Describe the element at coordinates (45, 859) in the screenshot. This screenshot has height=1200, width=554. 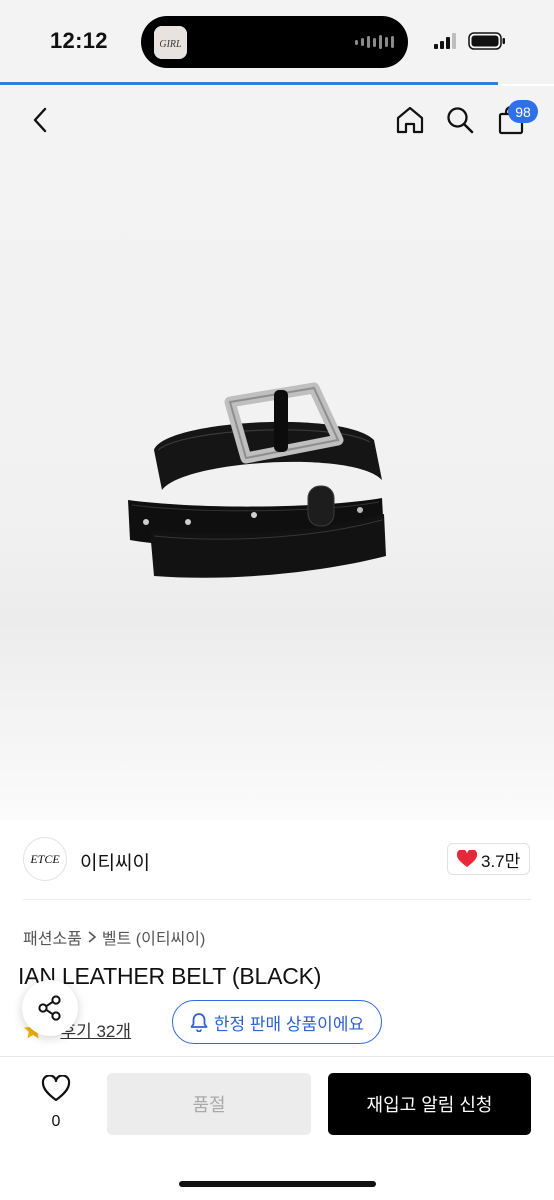
I see `brand-logo: ETCE` at that location.